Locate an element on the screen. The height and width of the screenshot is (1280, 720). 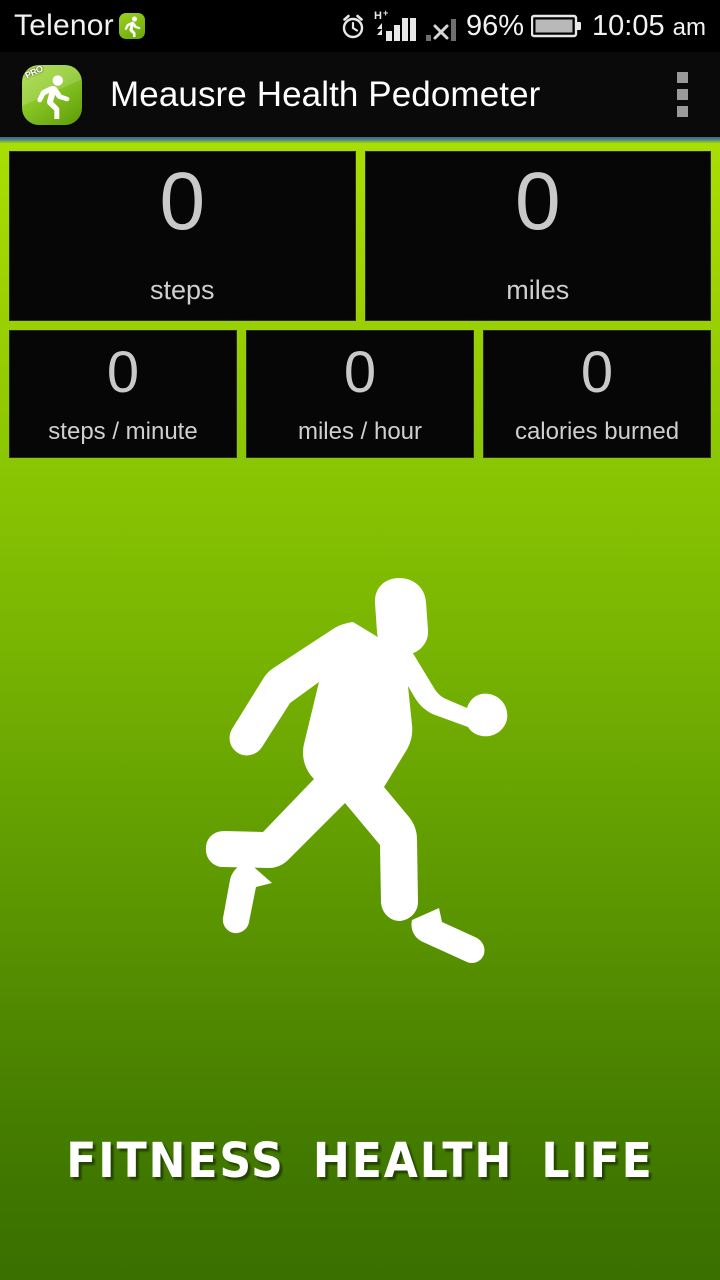
stat-panel-miles-per-hour: 0 miles / hour is located at coordinates (360, 394).